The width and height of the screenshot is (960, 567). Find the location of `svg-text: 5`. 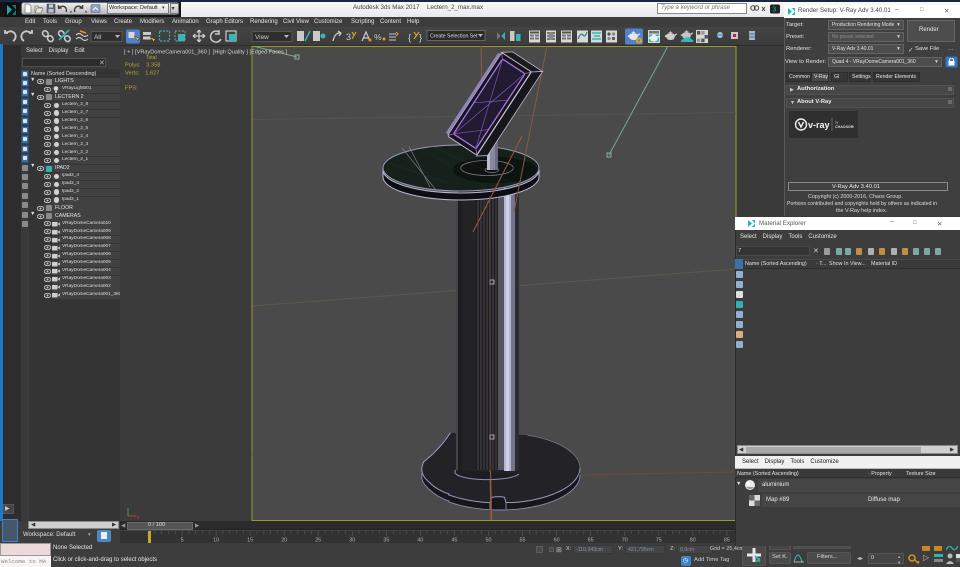

svg-text: 5 is located at coordinates (182, 540).